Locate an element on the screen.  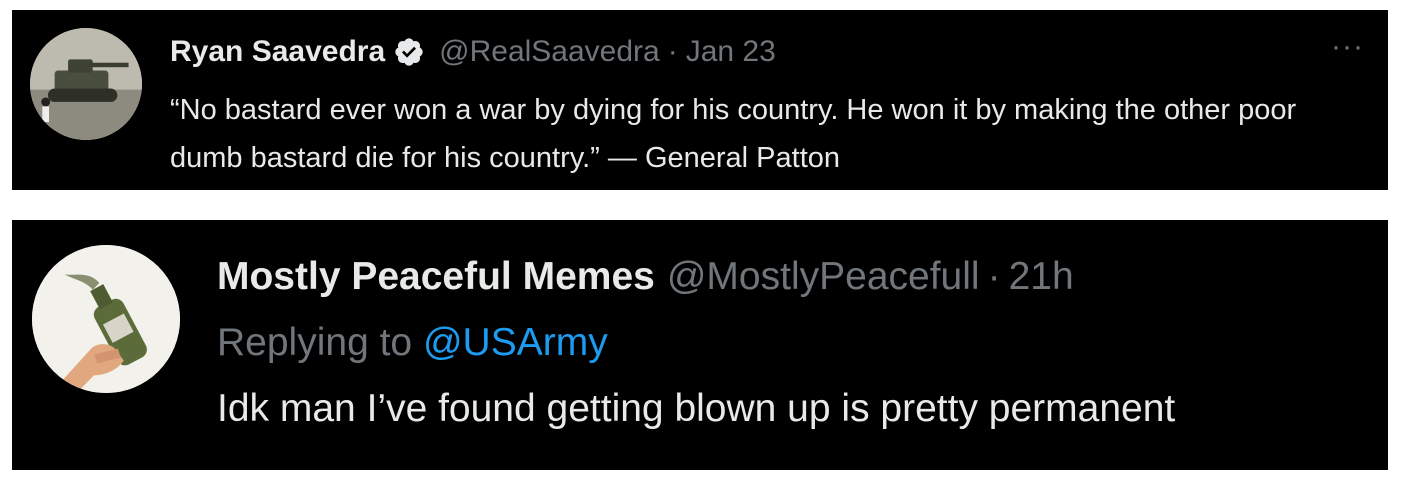
molotov-bottle-avatar-icon is located at coordinates (106, 319).